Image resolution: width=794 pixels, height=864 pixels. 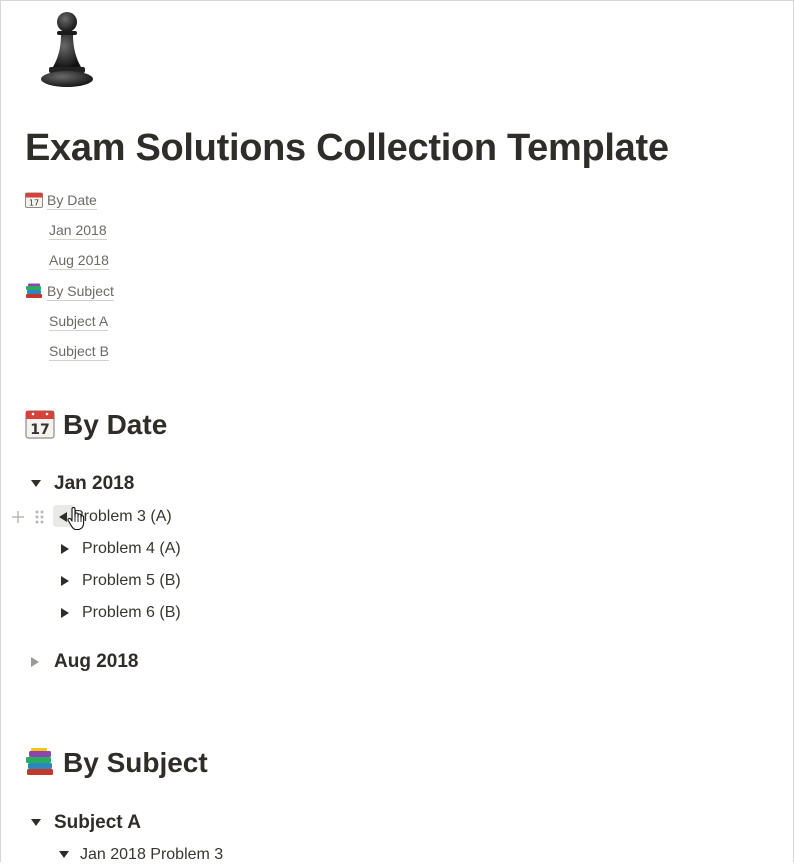 I want to click on toc-label: Jan 2018, so click(x=78, y=231).